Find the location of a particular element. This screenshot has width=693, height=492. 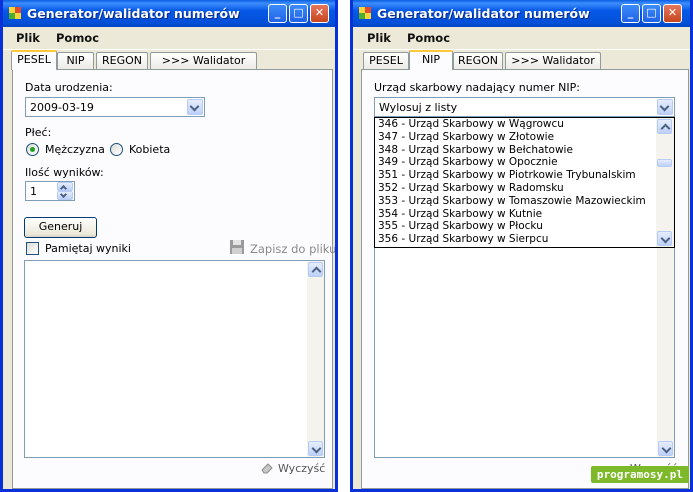

radio-female is located at coordinates (116, 149).